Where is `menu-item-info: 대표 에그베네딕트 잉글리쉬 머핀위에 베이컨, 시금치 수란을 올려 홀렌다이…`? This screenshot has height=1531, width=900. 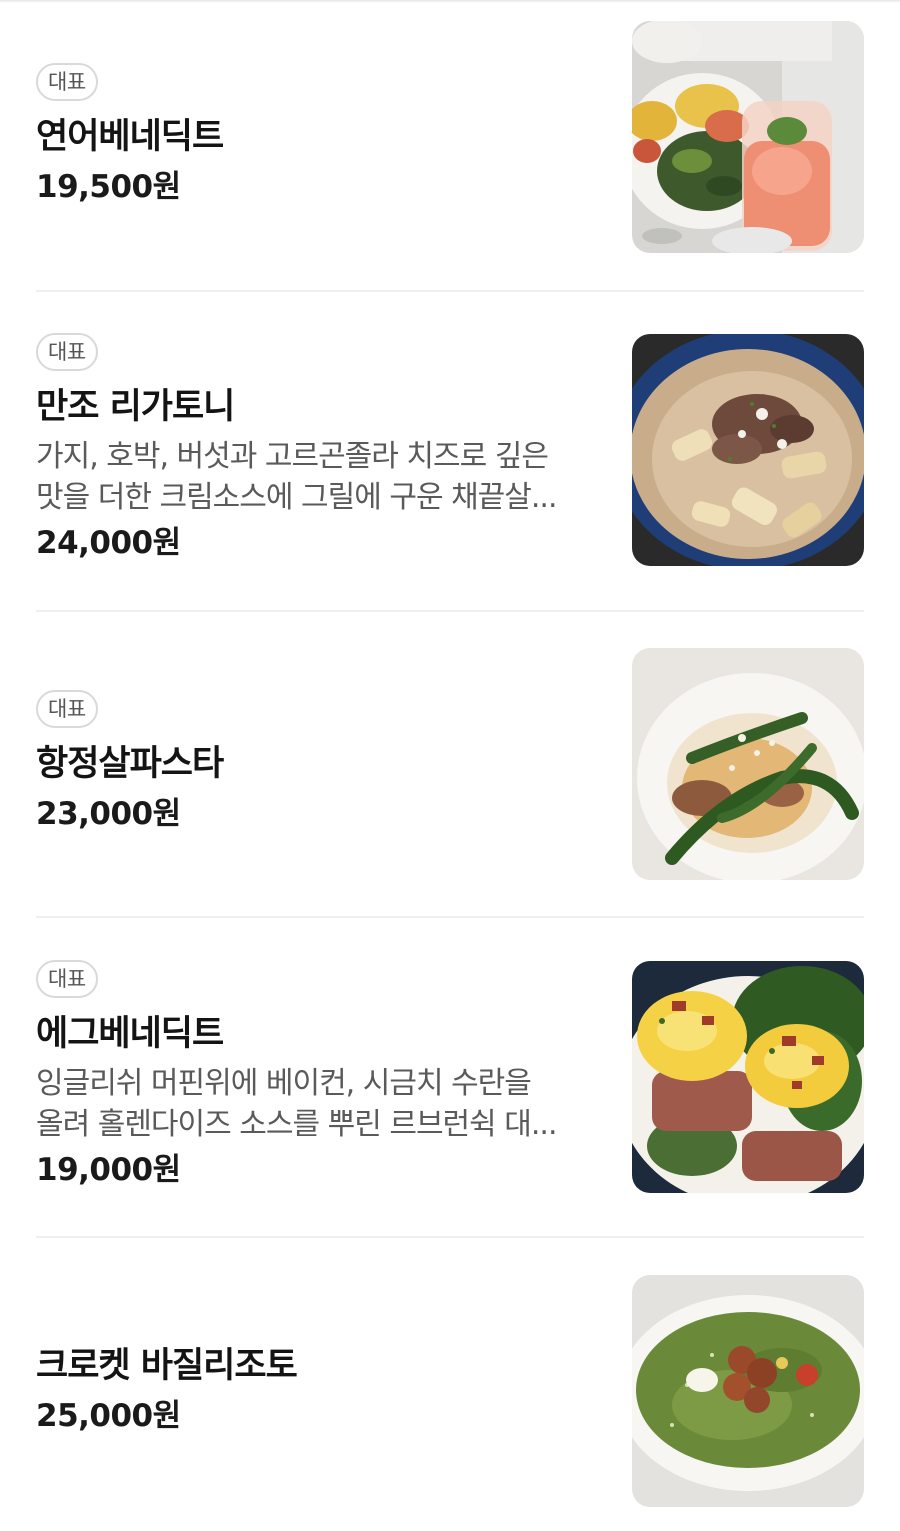 menu-item-info: 대표 에그베네딕트 잉글리쉬 머핀위에 베이컨, 시금치 수란을 올려 홀렌다이… is located at coordinates (316, 1077).